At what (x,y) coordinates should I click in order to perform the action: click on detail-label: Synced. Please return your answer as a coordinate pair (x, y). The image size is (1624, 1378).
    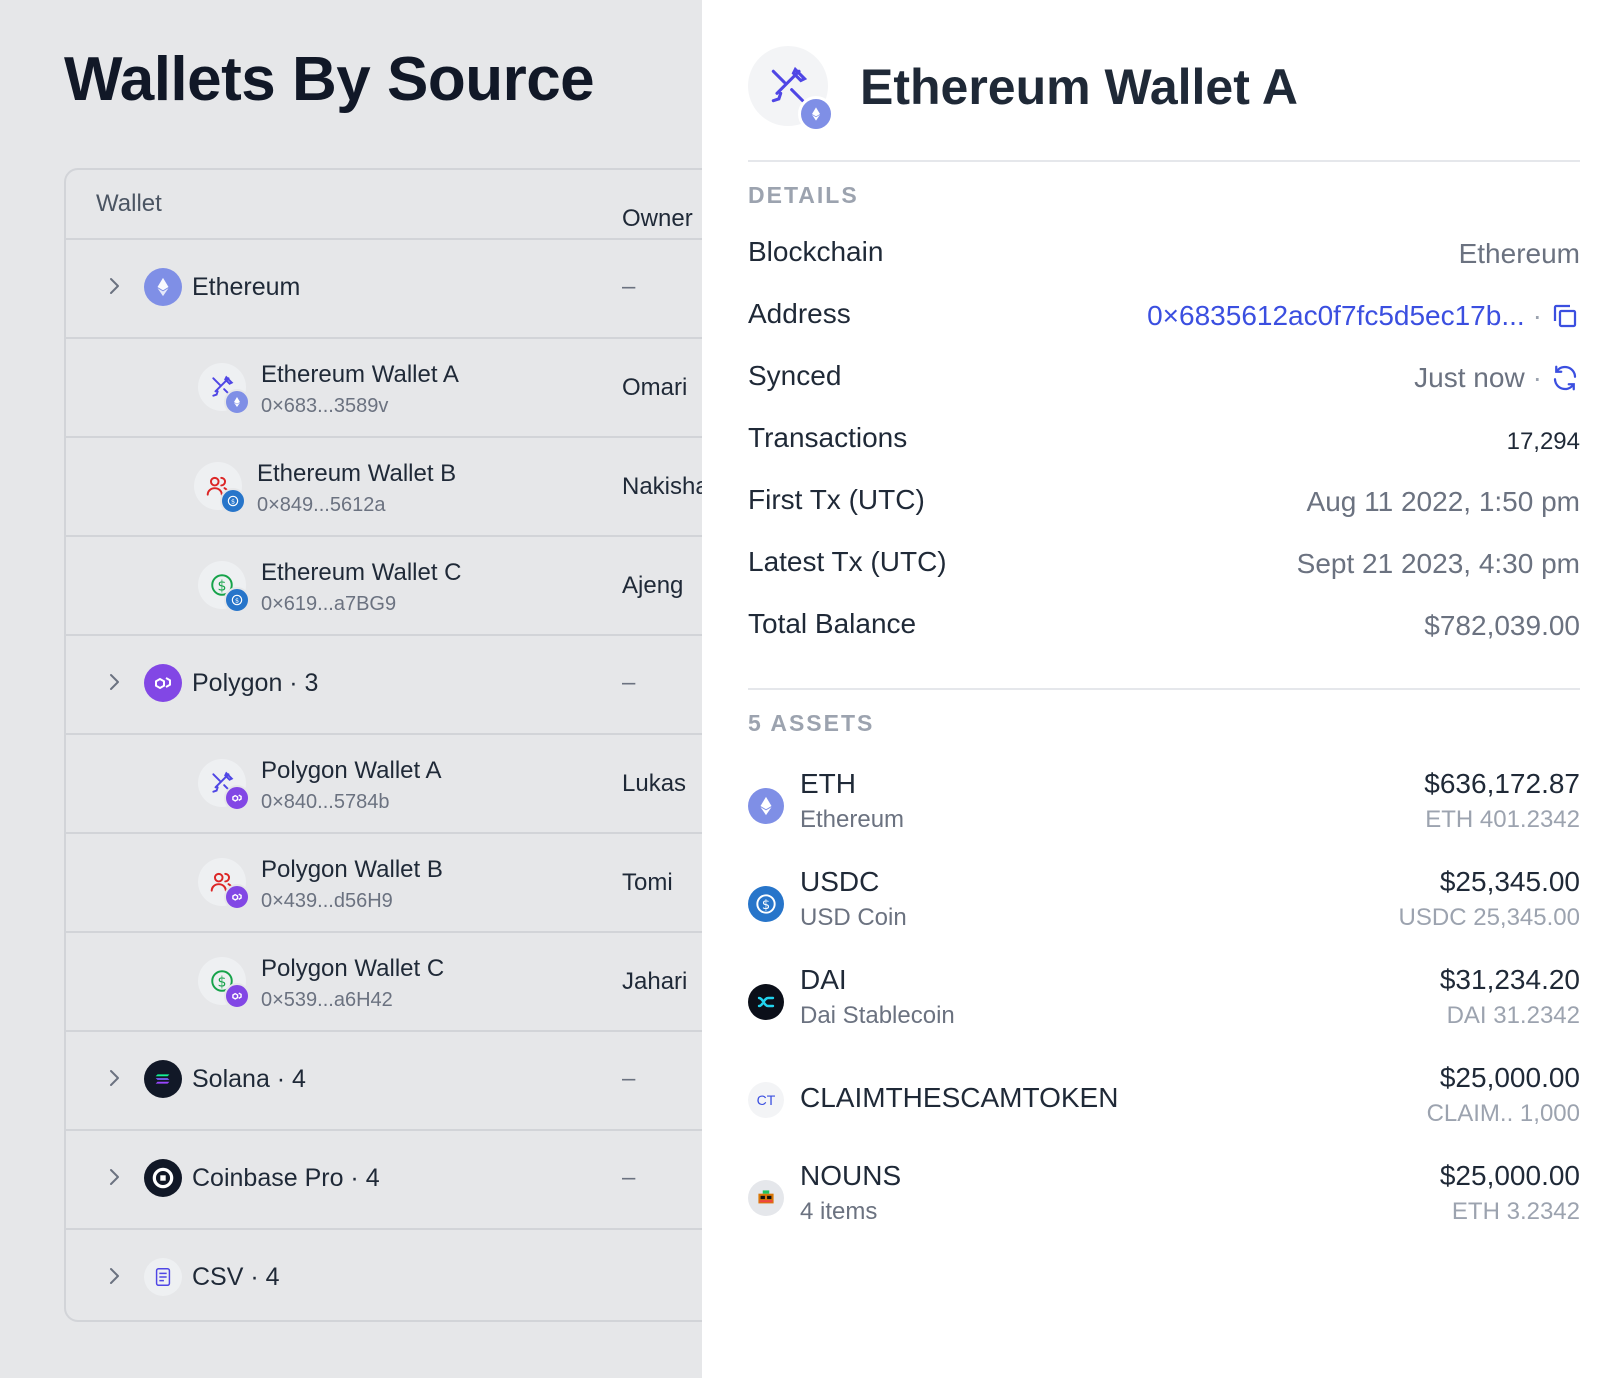
    Looking at the image, I should click on (795, 375).